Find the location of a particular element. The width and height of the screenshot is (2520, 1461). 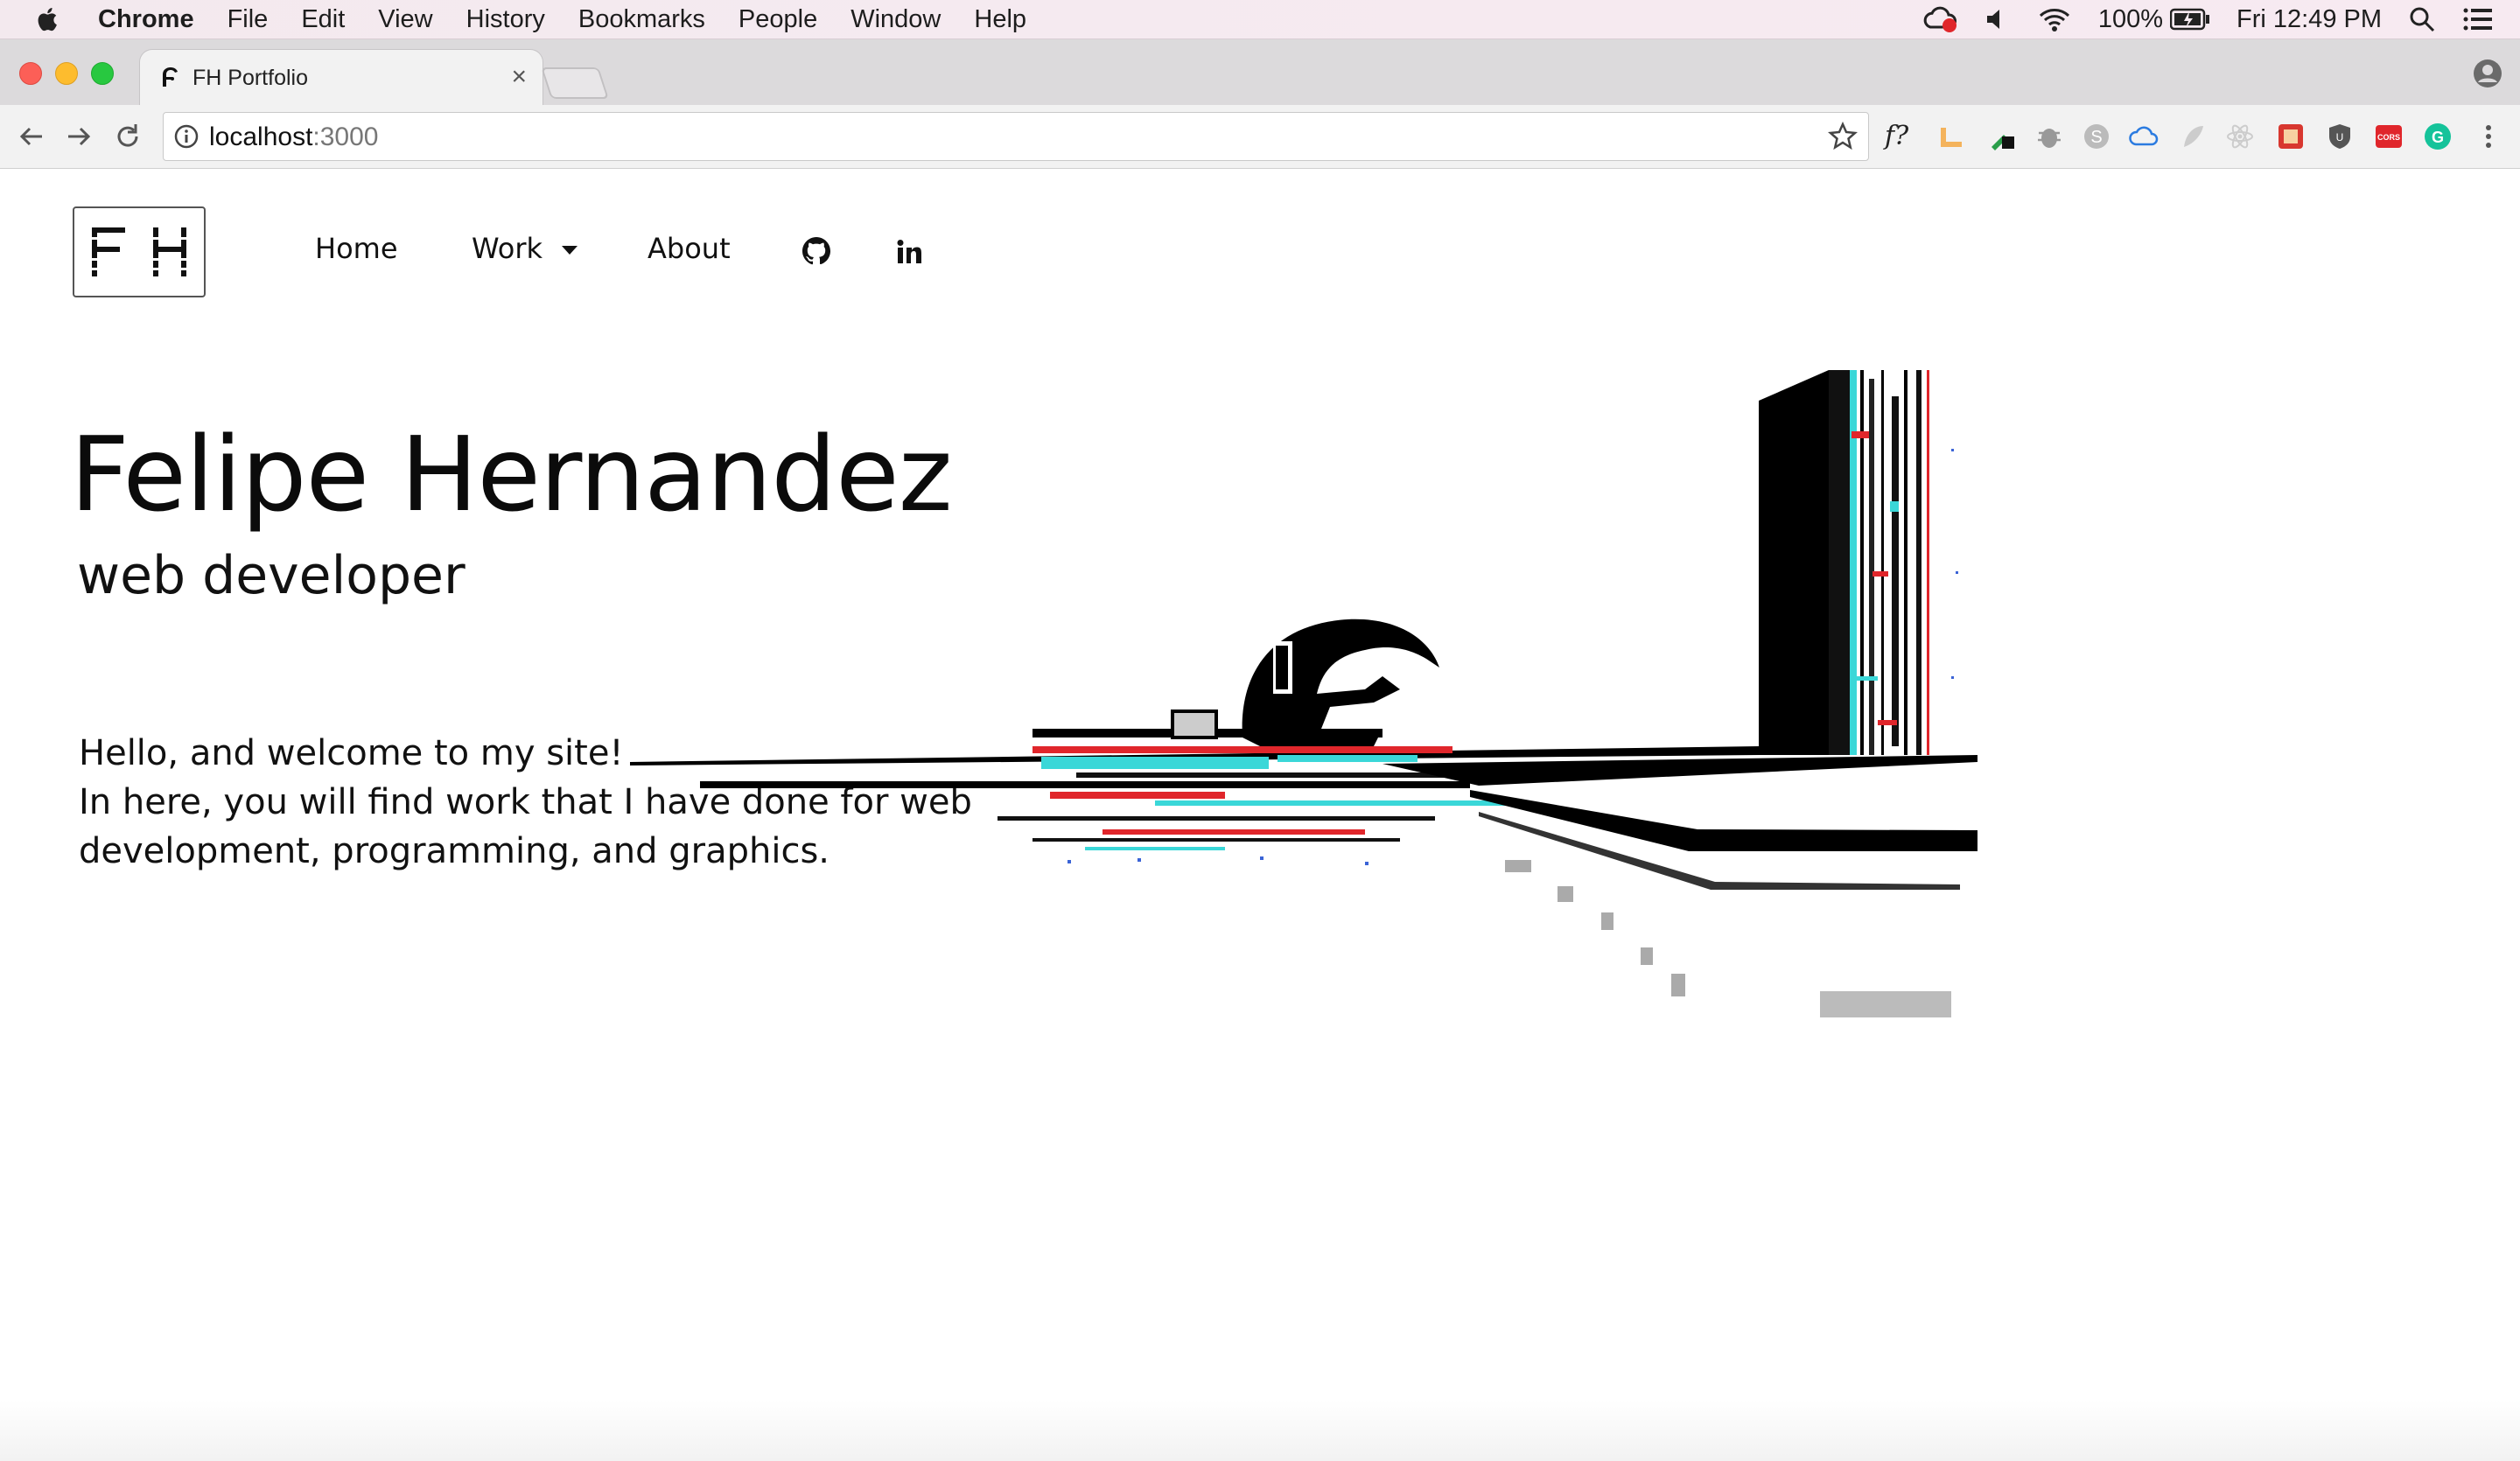

hero-role: web developer is located at coordinates (271, 575).